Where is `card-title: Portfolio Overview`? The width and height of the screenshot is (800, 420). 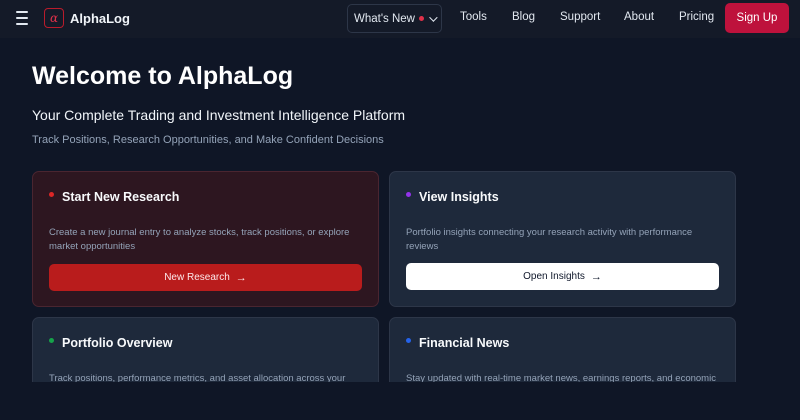
card-title: Portfolio Overview is located at coordinates (117, 343).